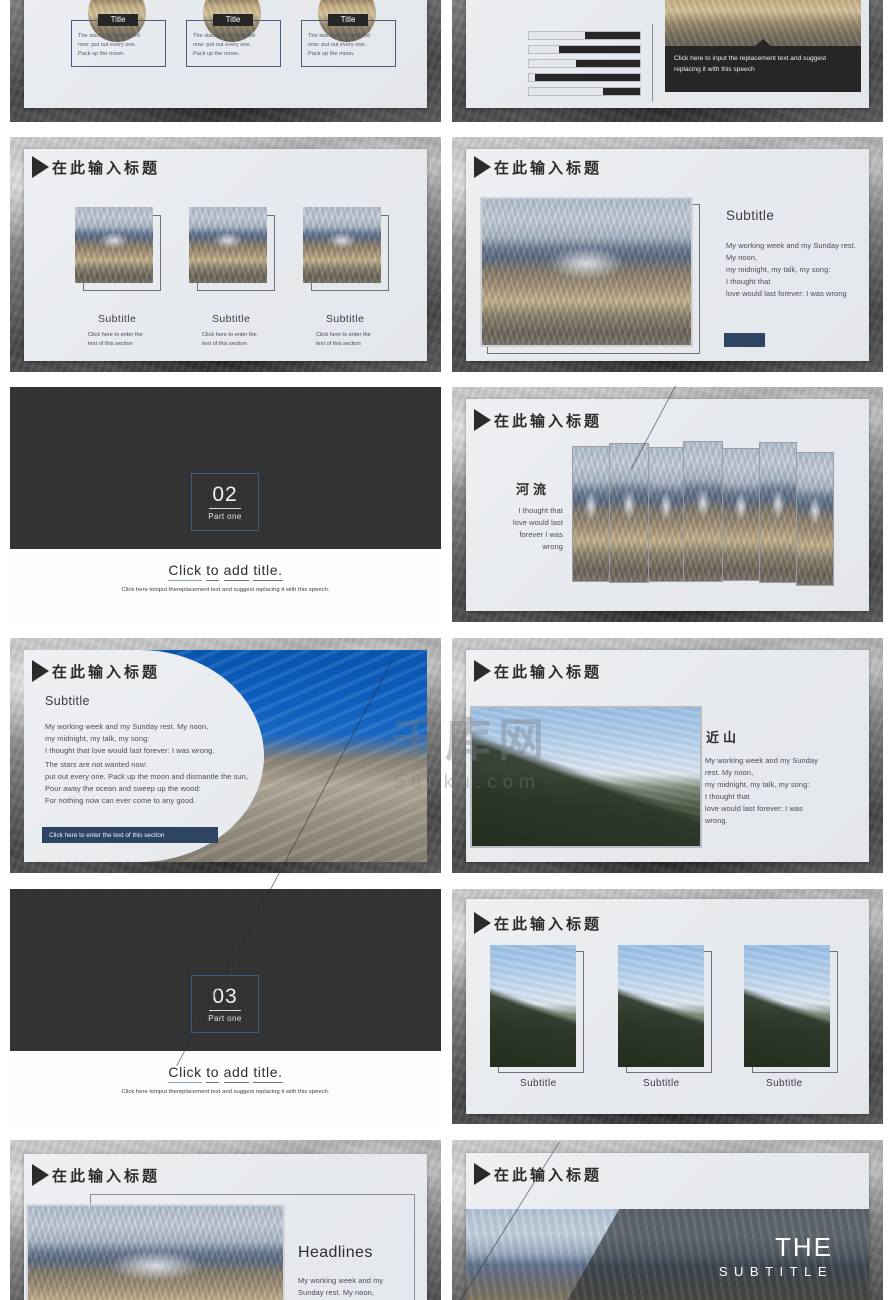  Describe the element at coordinates (775, 1271) in the screenshot. I see `subtitle-label: SUBTITLE` at that location.